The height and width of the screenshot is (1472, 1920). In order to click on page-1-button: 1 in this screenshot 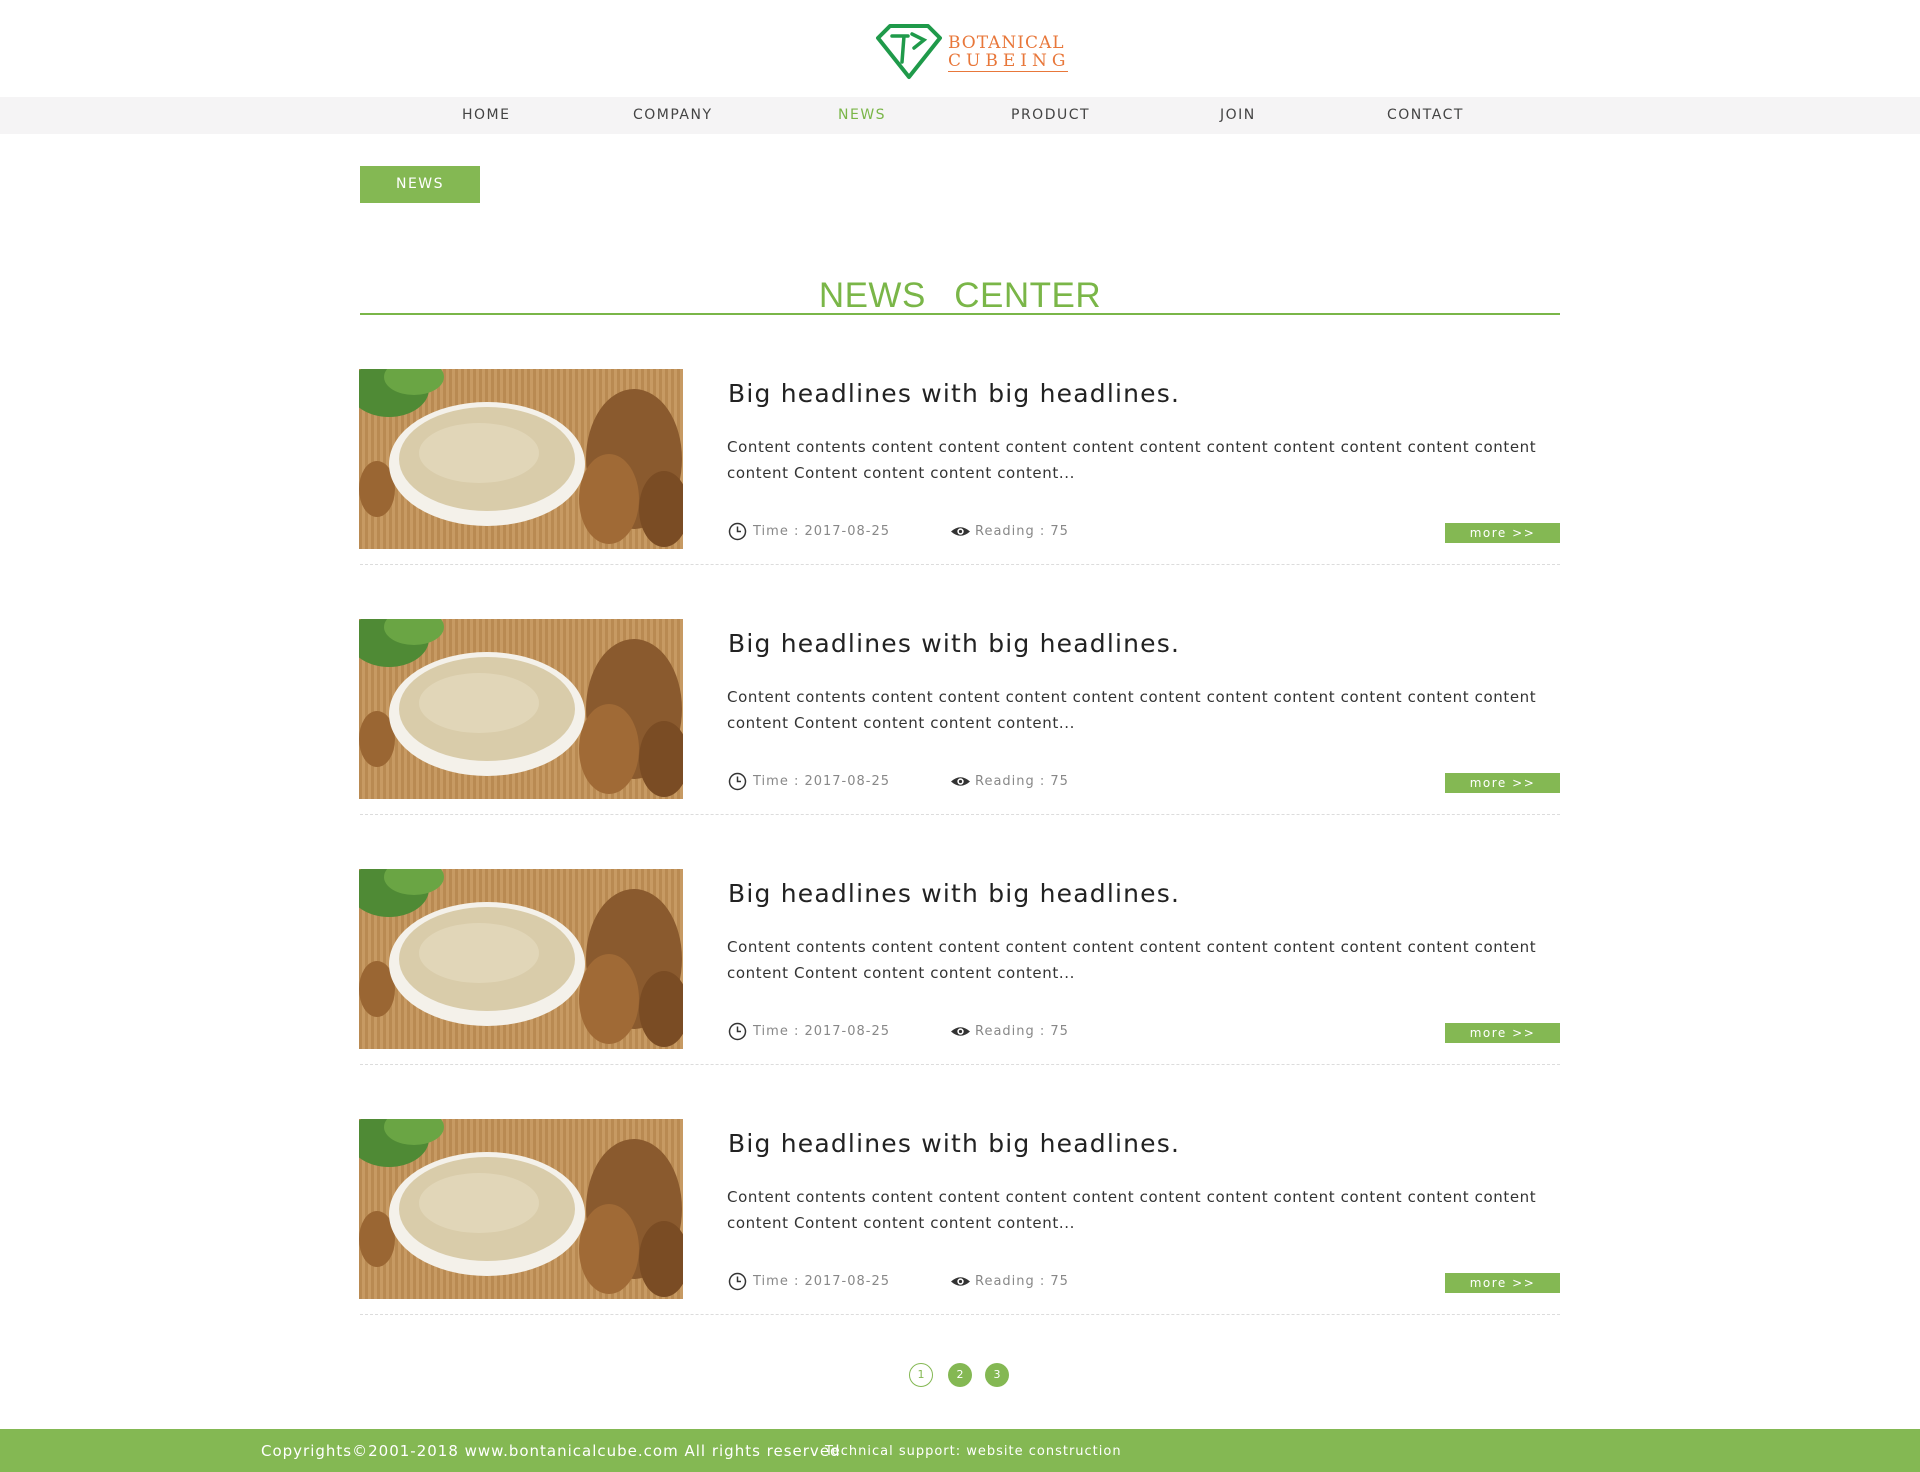, I will do `click(921, 1375)`.